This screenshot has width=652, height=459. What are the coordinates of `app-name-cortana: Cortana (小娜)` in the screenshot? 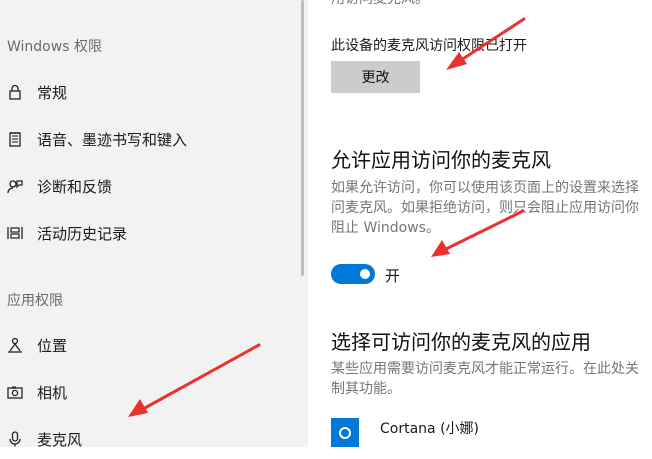 It's located at (429, 429).